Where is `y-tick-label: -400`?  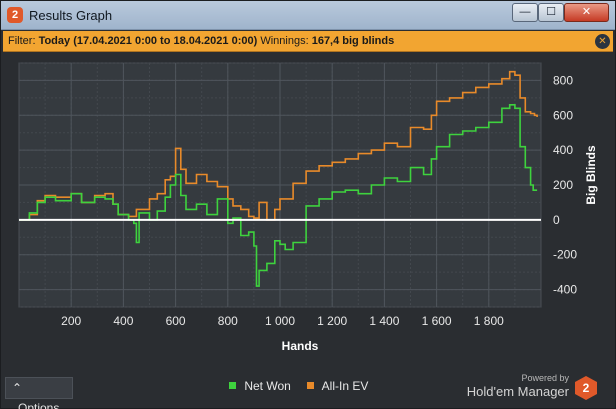
y-tick-label: -400 is located at coordinates (565, 290).